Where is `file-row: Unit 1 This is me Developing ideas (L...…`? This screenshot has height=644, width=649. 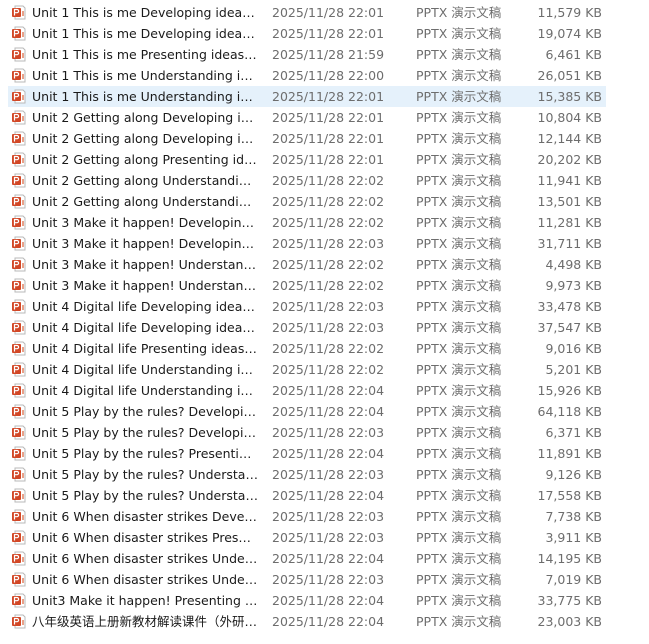
file-row: Unit 1 This is me Developing ideas (L...… is located at coordinates (324, 12).